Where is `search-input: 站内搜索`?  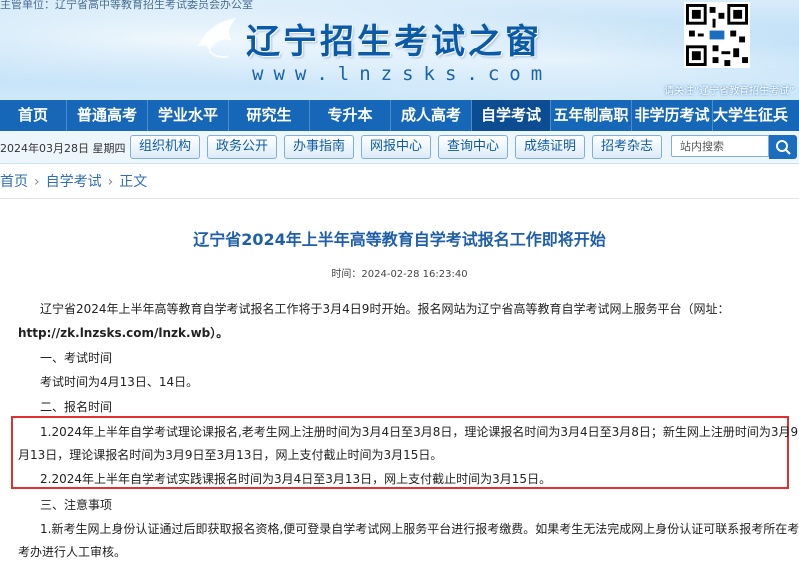
search-input: 站内搜索 is located at coordinates (720, 146).